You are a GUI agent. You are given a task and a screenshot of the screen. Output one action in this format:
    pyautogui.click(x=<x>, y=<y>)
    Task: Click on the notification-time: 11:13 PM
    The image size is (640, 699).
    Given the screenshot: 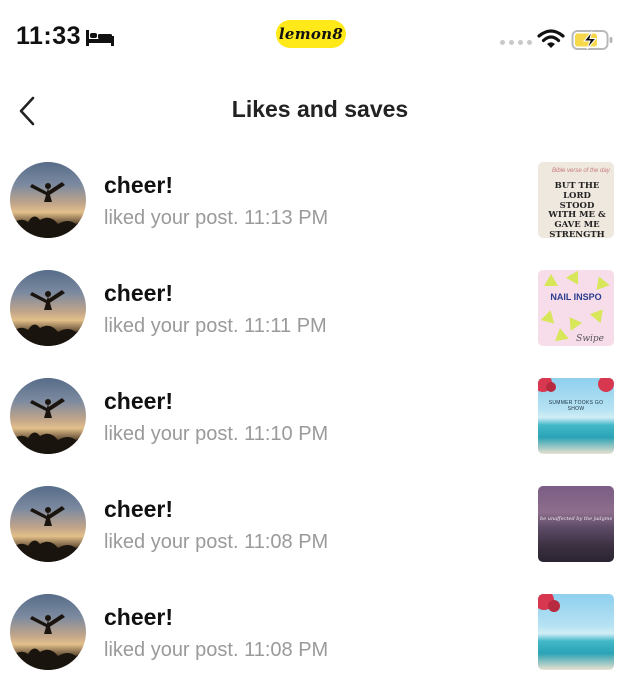 What is the action you would take?
    pyautogui.click(x=286, y=218)
    